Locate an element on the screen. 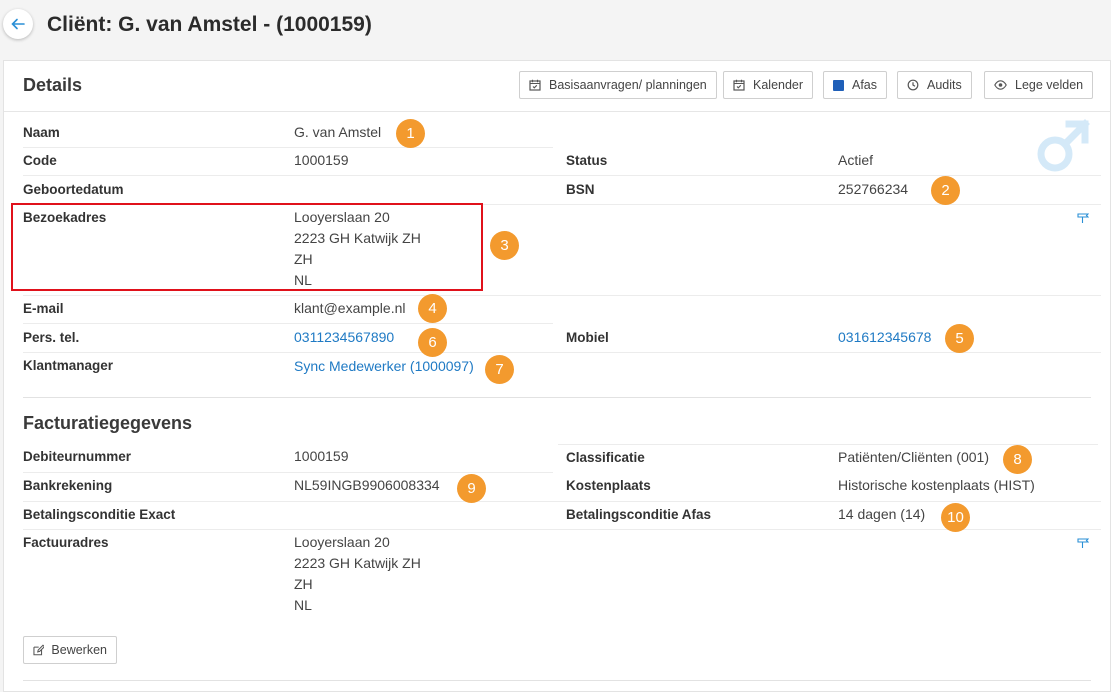 This screenshot has width=1111, height=692. annotation-badge: 5 is located at coordinates (959, 338).